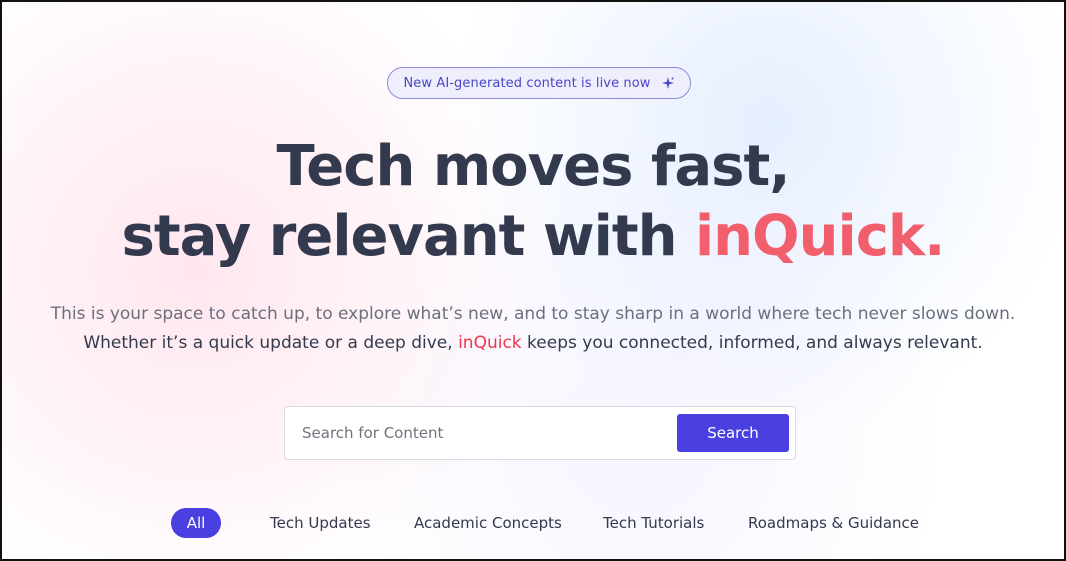 The image size is (1066, 561). I want to click on tab-roadmaps-guidance: Roadmaps & Guidance, so click(833, 523).